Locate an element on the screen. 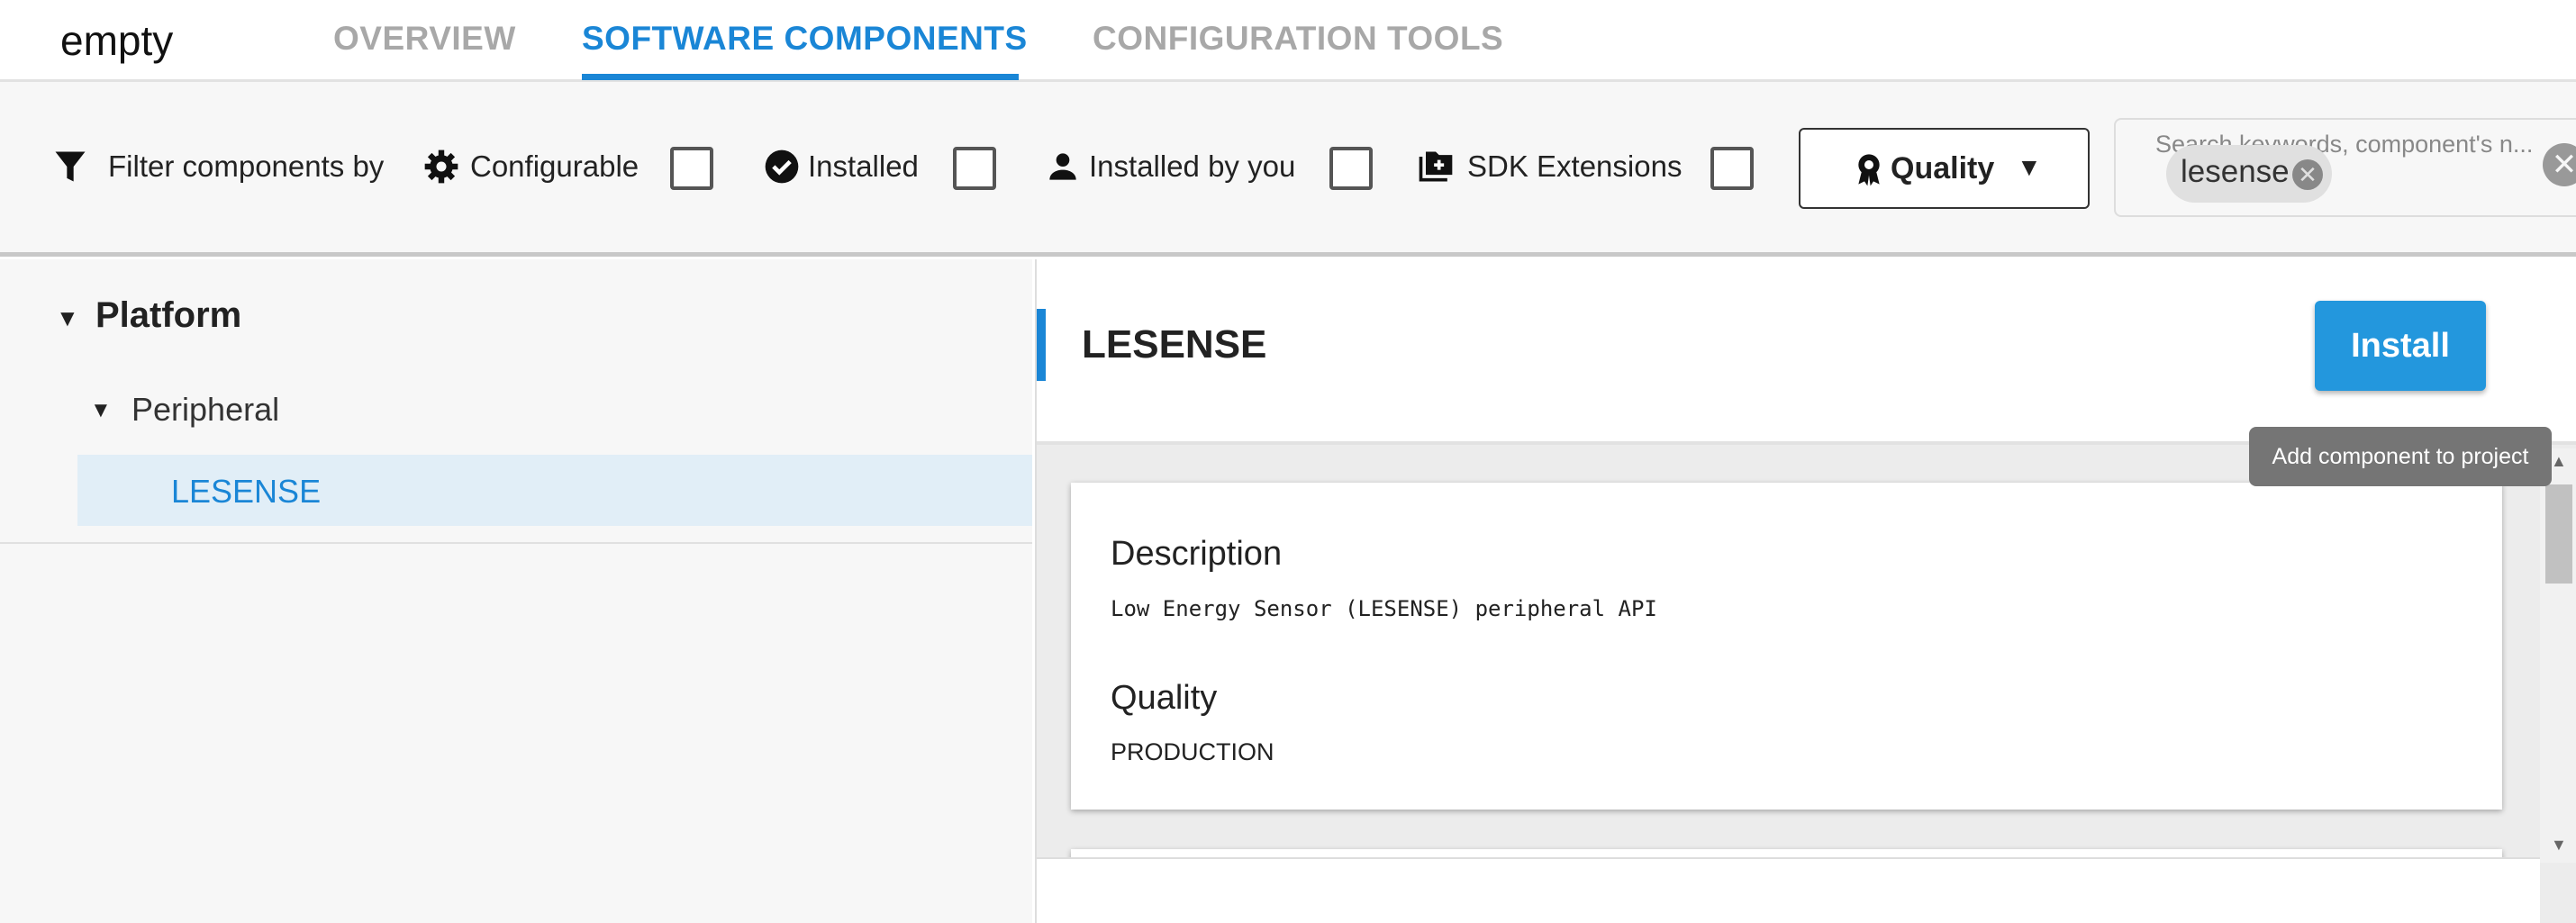  search-chip: lesense ✕ is located at coordinates (2249, 174).